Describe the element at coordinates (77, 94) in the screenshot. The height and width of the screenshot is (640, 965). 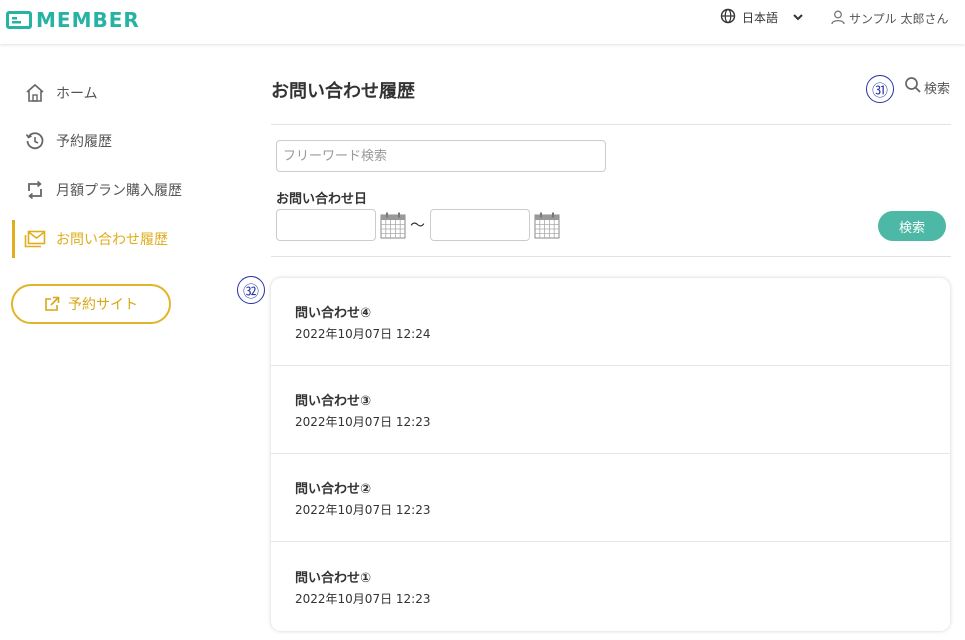
I see `sidebar-item-label: ホーム` at that location.